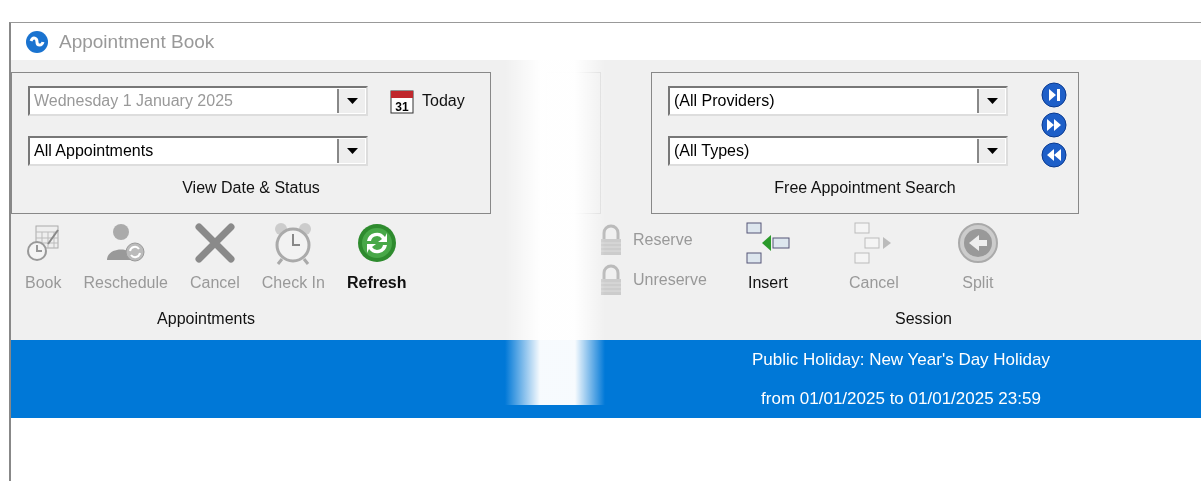 The width and height of the screenshot is (1201, 481). I want to click on rewind-icon, so click(1054, 155).